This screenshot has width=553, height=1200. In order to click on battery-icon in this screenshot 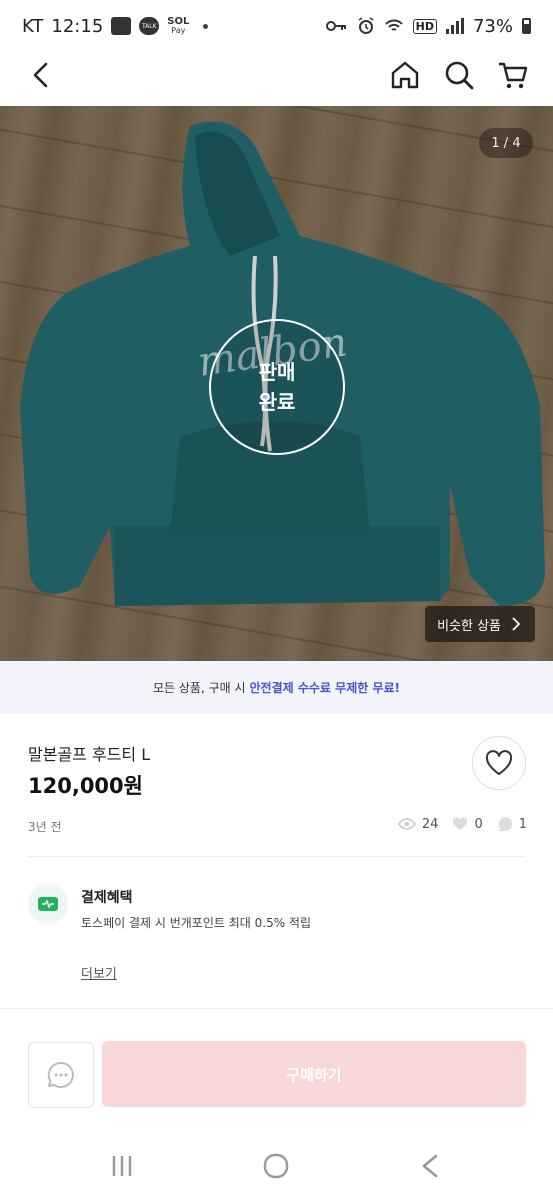, I will do `click(526, 26)`.